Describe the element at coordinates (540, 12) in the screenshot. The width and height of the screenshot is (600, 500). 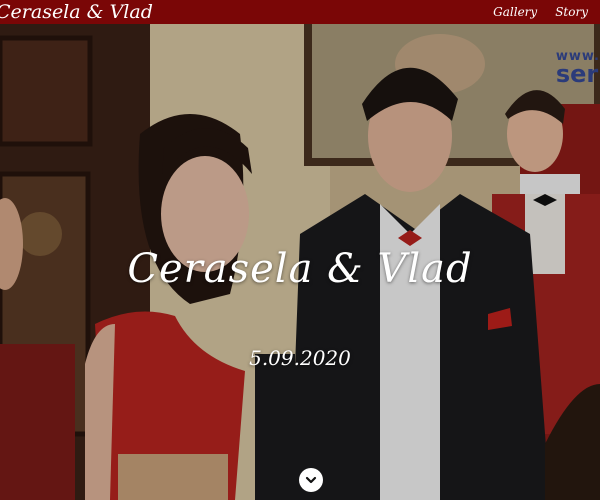
I see `main-nav: Gallery Story` at that location.